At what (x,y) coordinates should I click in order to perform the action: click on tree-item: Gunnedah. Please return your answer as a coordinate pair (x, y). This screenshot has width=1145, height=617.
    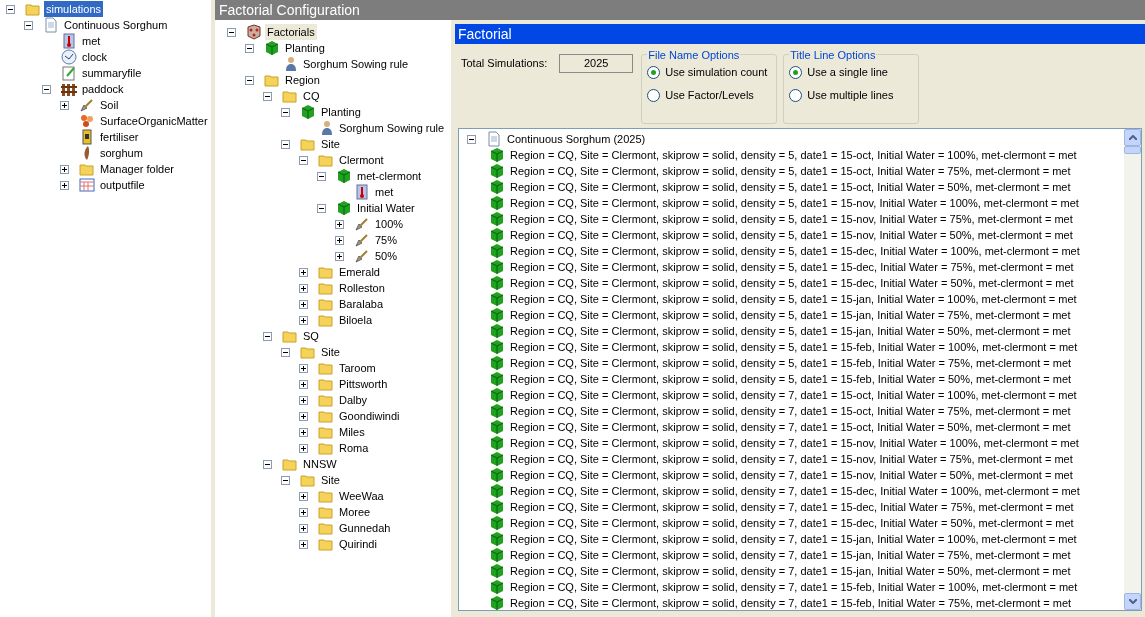
    Looking at the image, I should click on (365, 528).